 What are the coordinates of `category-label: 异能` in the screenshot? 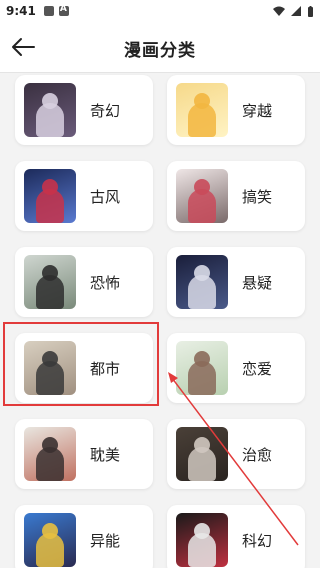 It's located at (105, 540).